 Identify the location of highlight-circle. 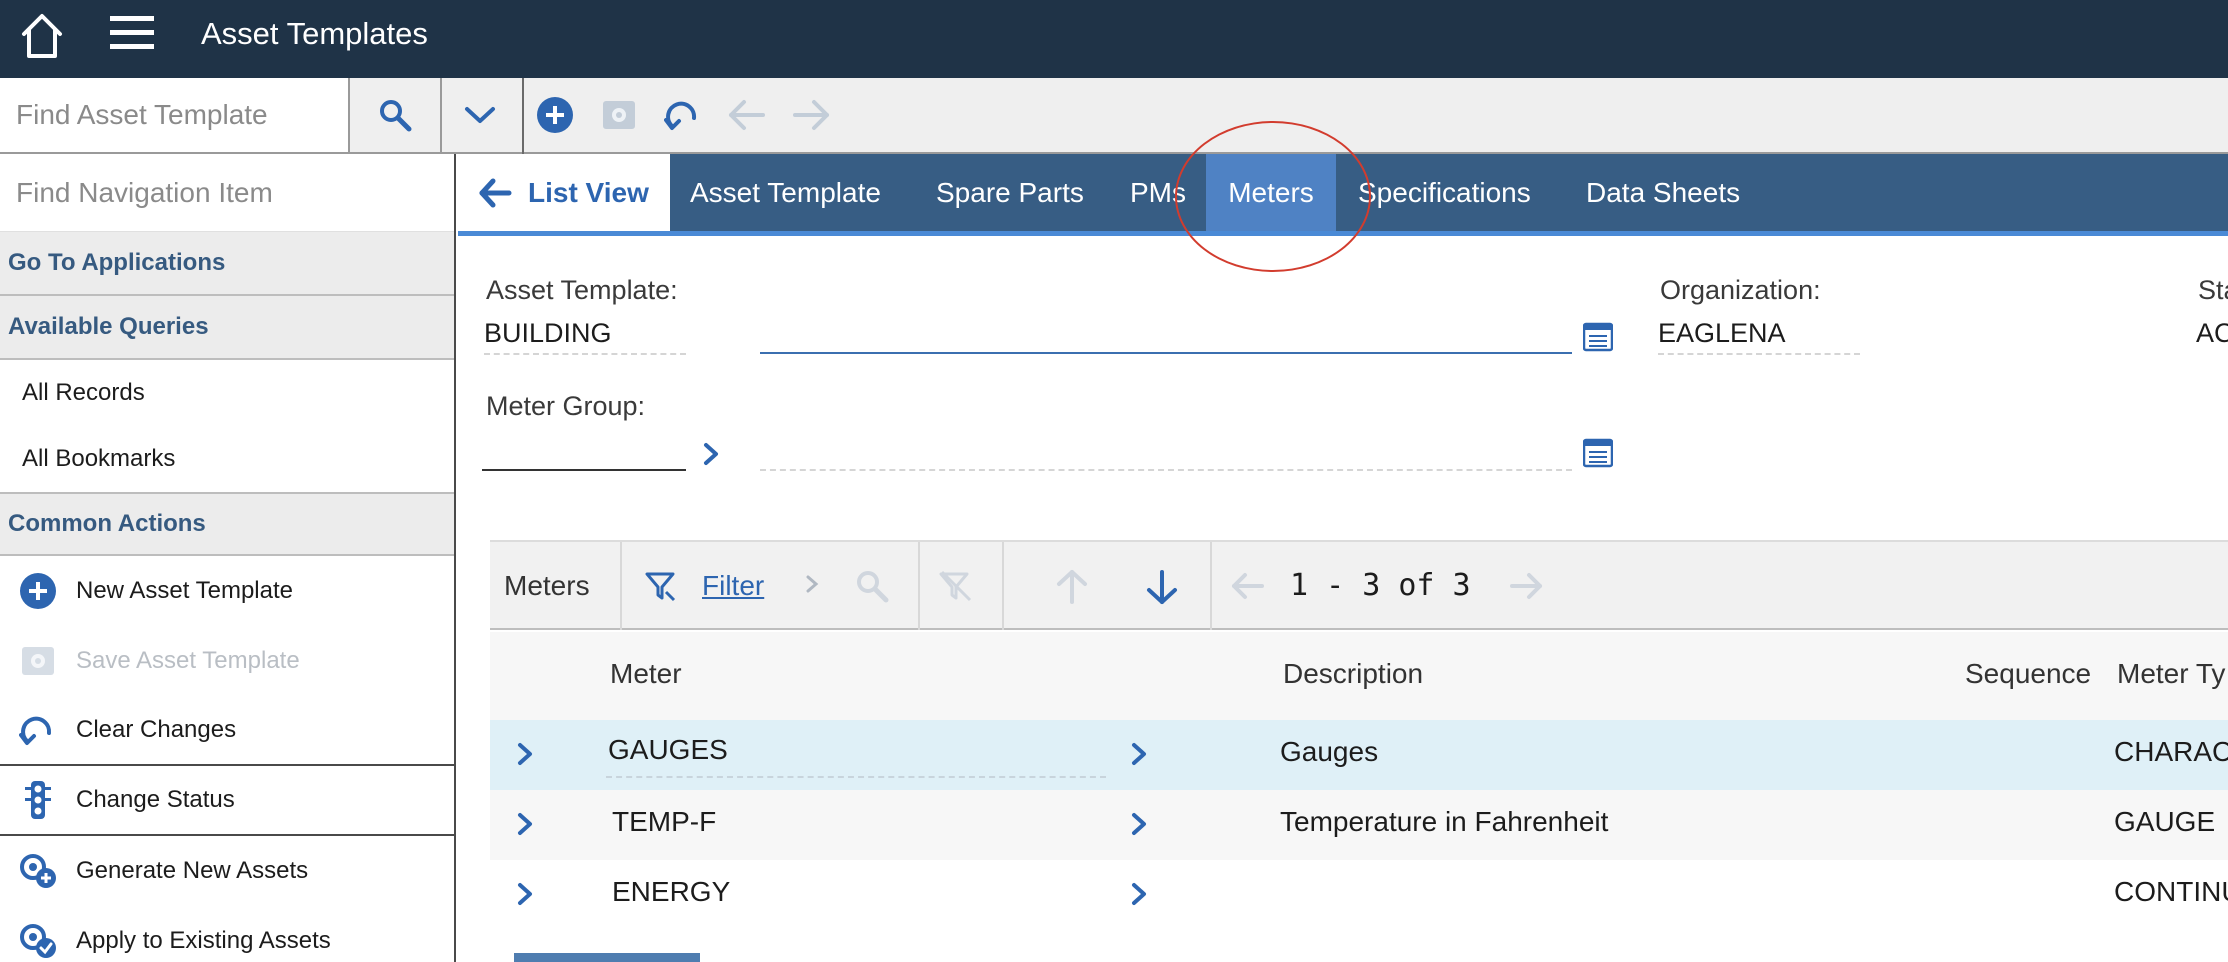
(1273, 196).